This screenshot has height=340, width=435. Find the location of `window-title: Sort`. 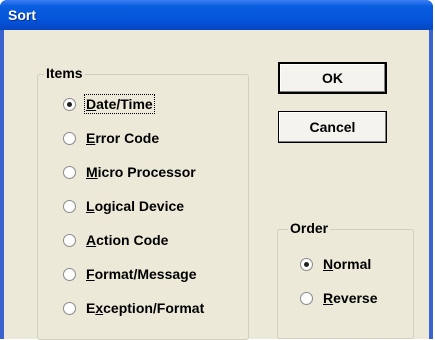

window-title: Sort is located at coordinates (22, 15).